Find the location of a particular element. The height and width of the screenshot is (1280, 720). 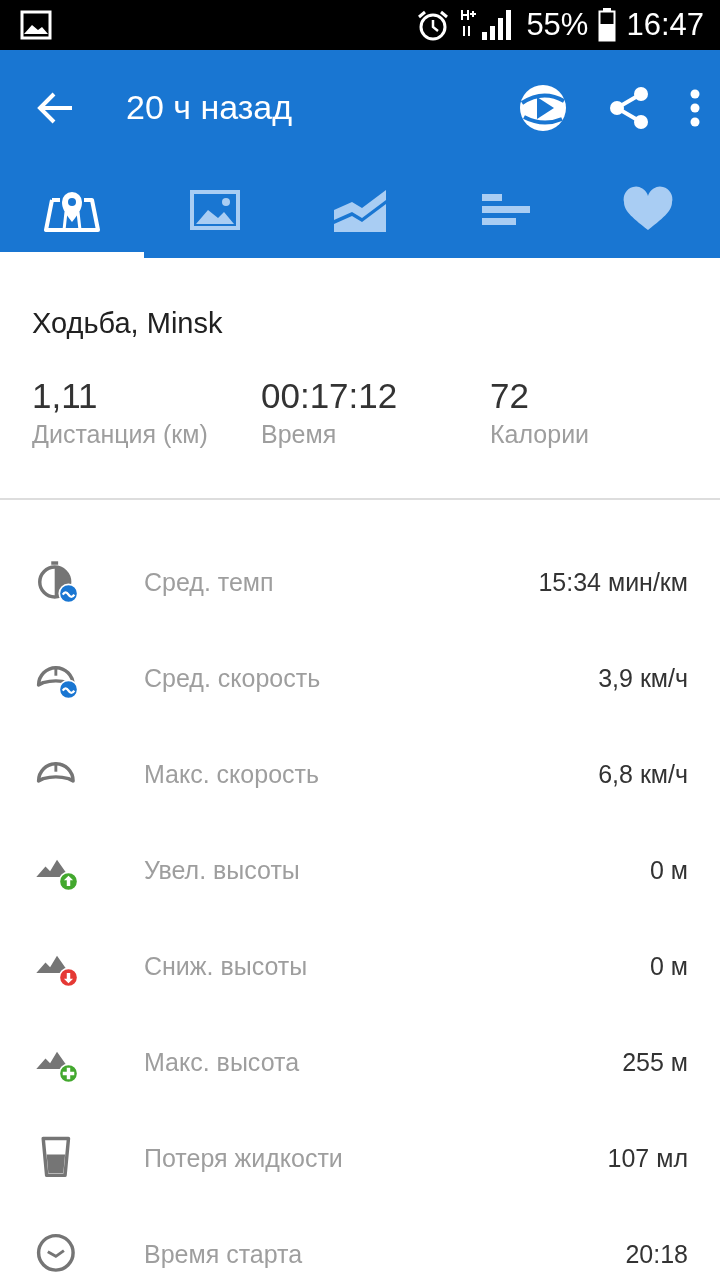

stat-label: Макс. высота is located at coordinates (222, 1062).